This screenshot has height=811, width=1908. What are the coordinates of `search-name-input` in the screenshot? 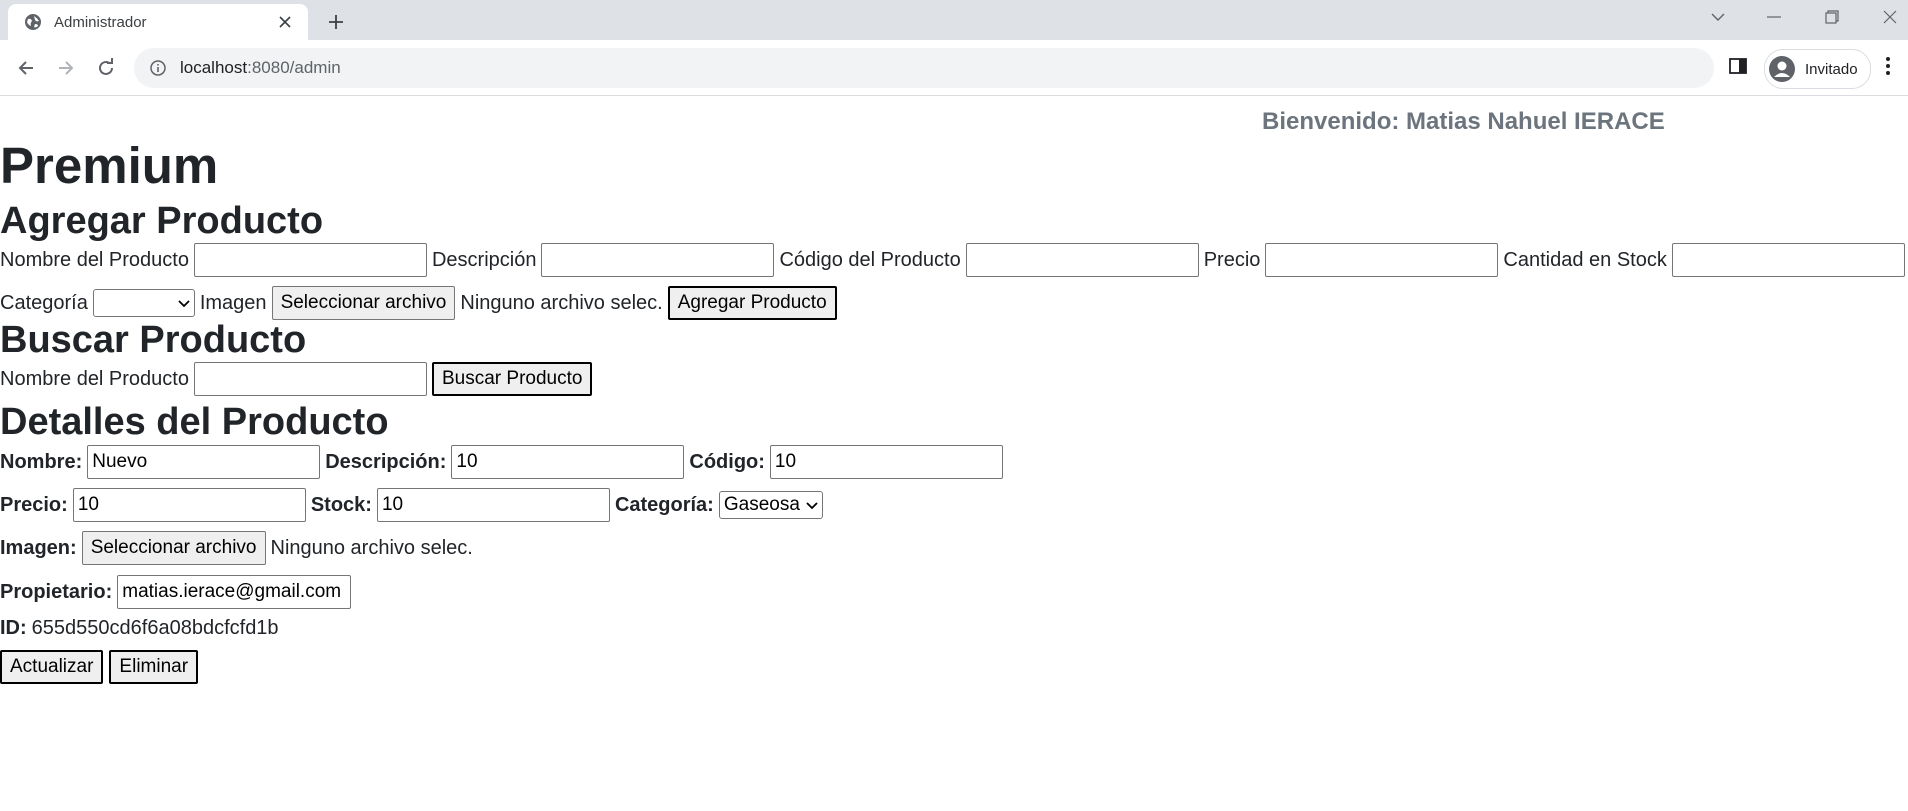 It's located at (310, 379).